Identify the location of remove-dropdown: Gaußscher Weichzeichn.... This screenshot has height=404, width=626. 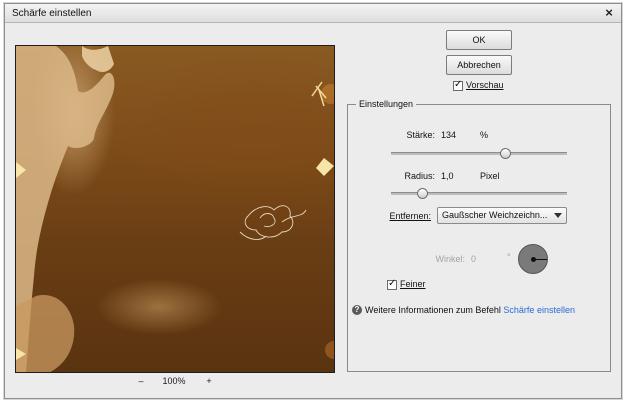
(502, 215).